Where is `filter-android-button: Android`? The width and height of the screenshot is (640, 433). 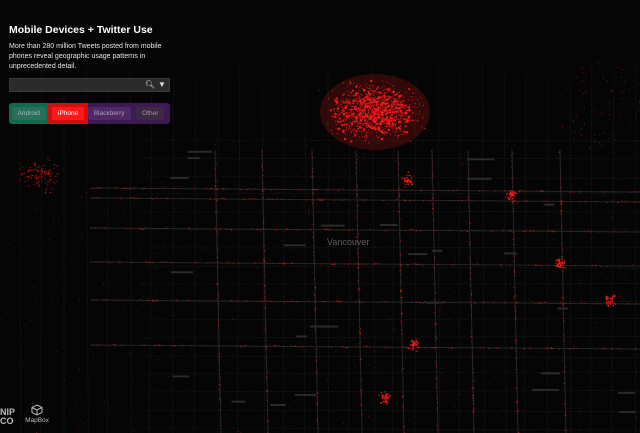 filter-android-button: Android is located at coordinates (29, 113).